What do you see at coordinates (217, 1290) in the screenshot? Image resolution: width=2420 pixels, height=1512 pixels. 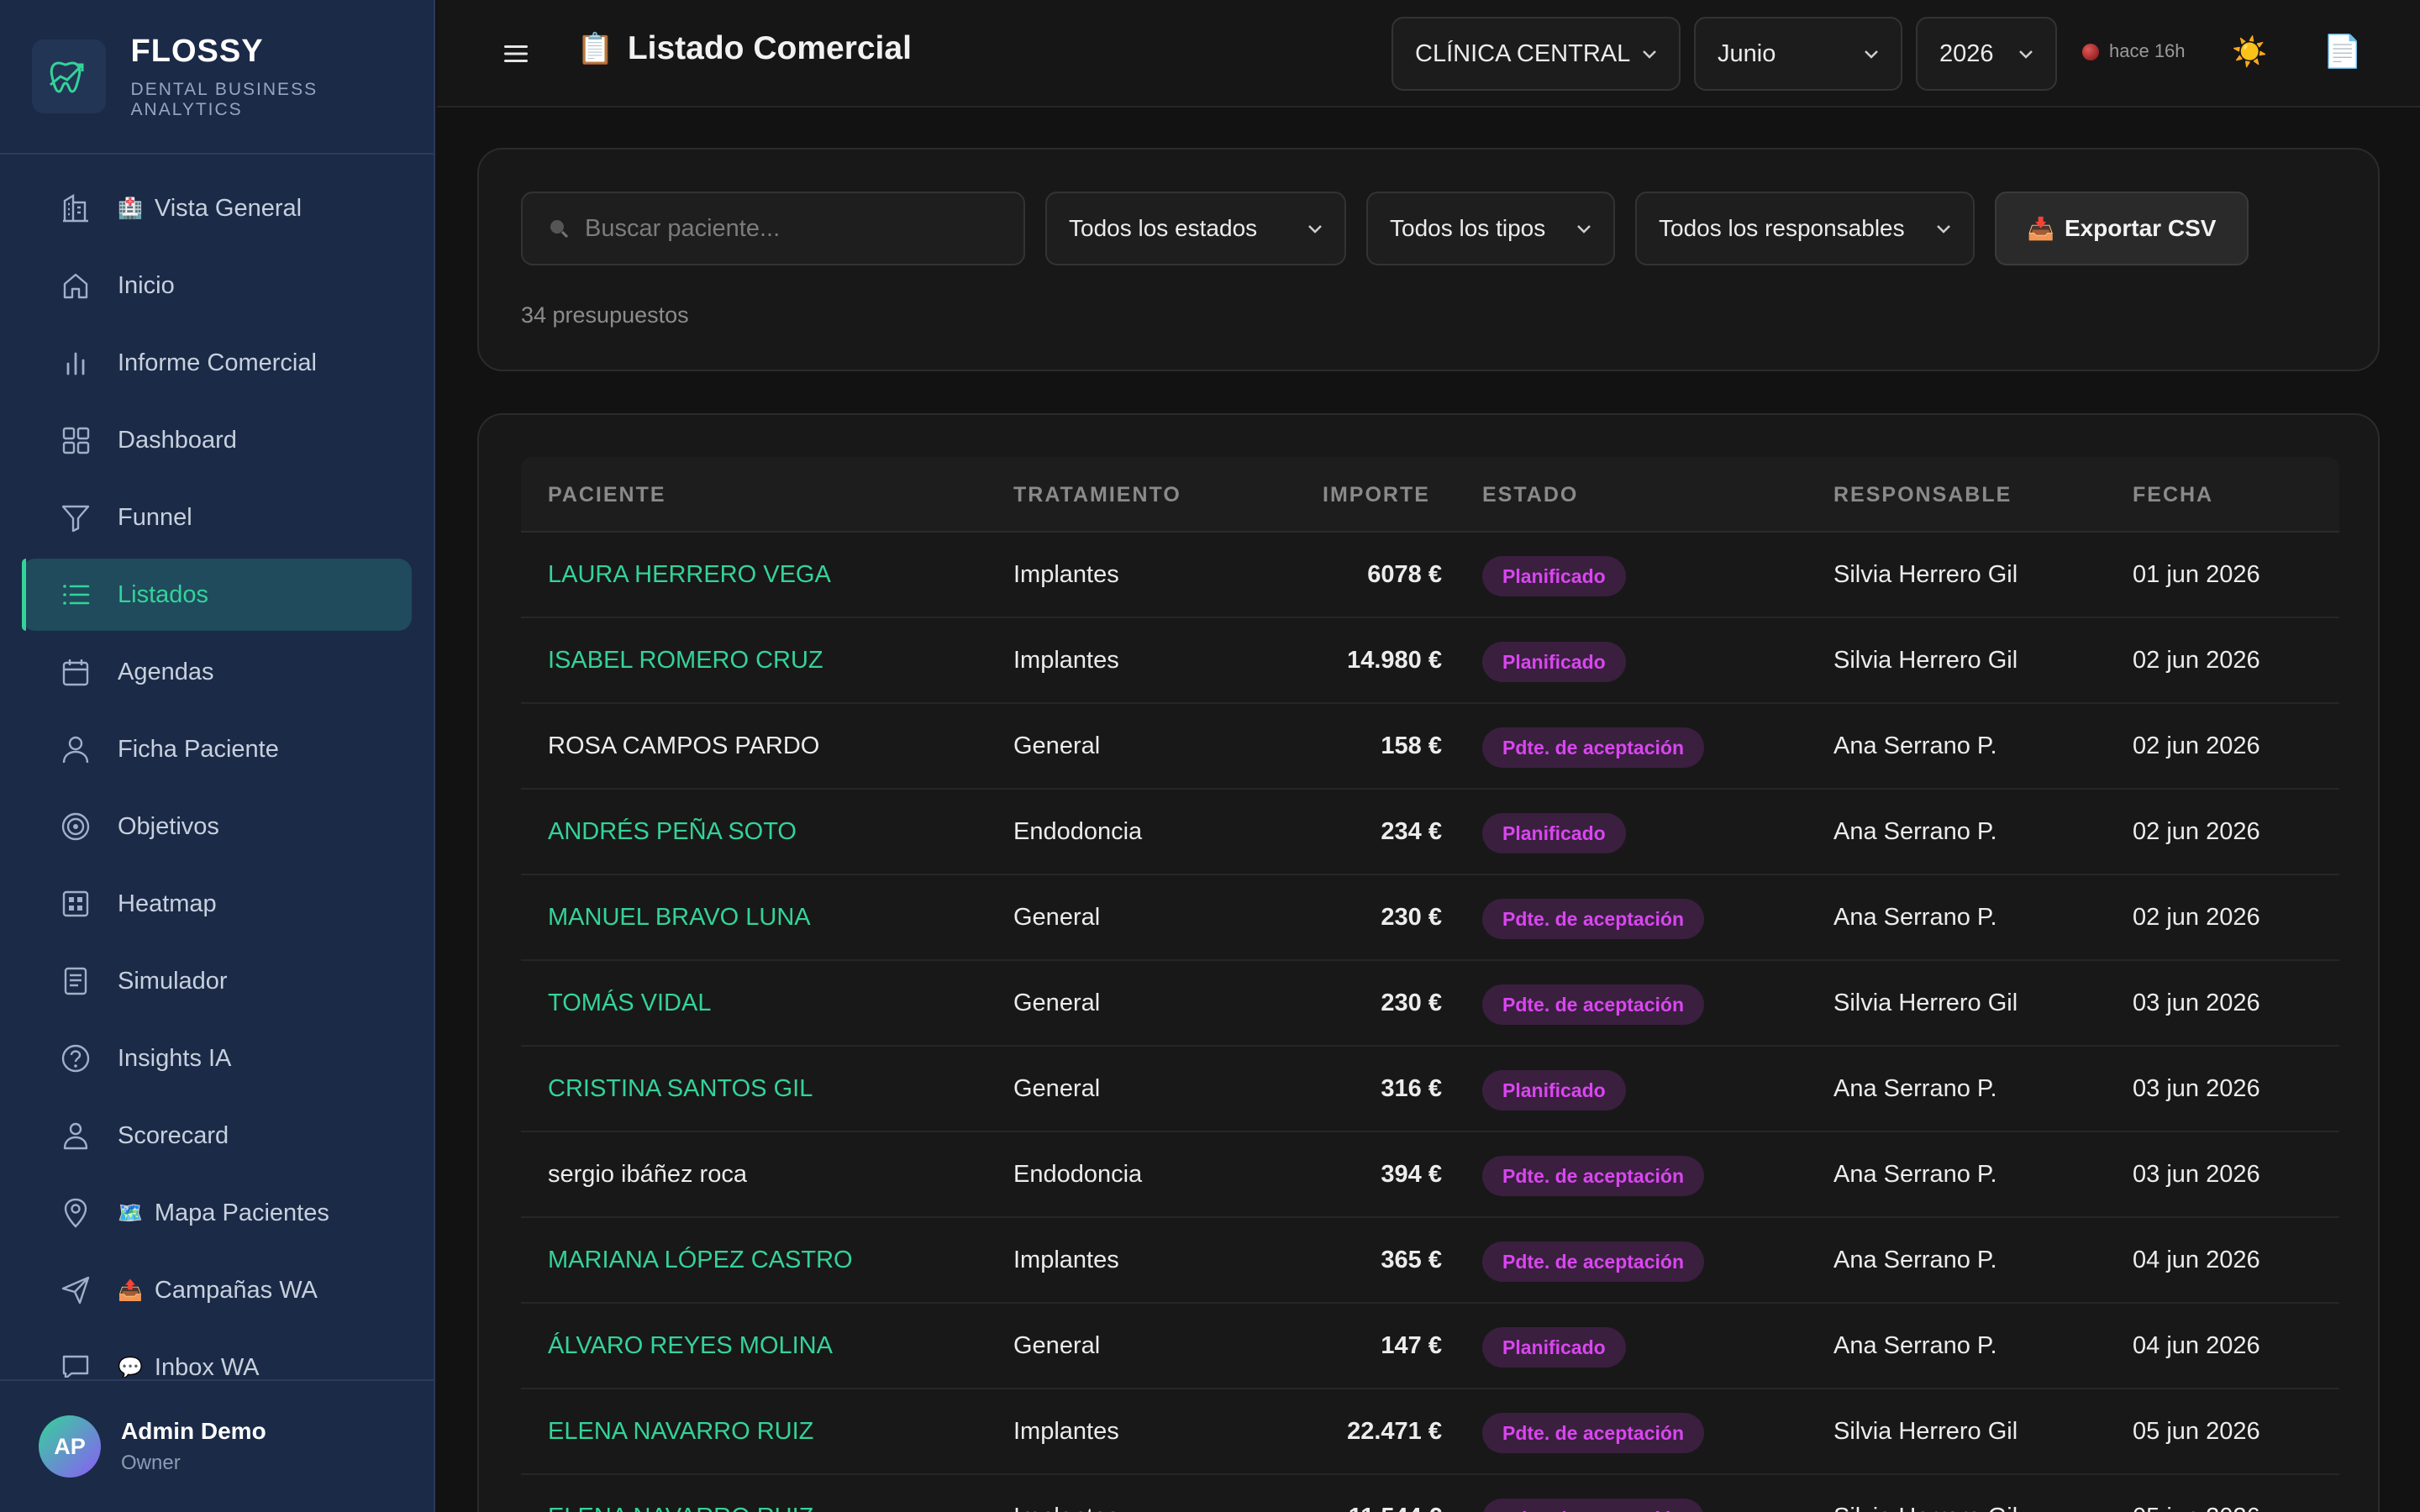 I see `sidebar-item-campanas-wa: 📤 Campañas WA` at bounding box center [217, 1290].